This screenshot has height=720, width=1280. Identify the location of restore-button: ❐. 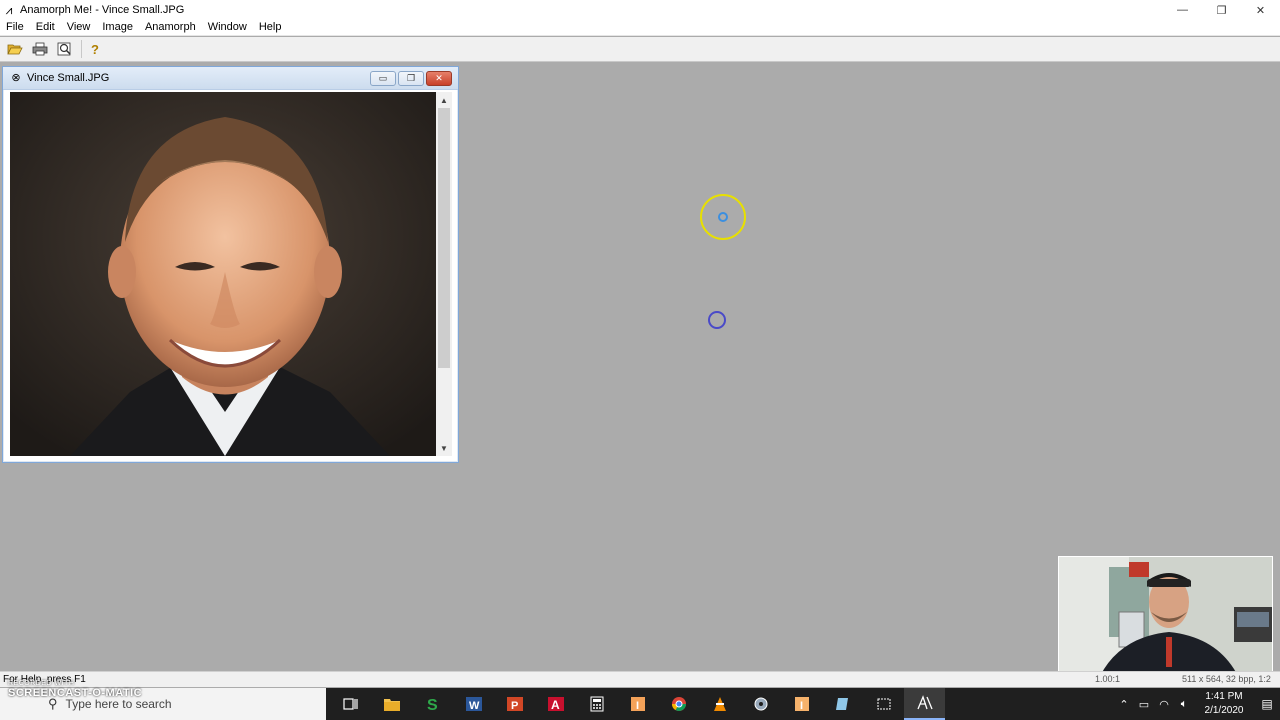
(1221, 10).